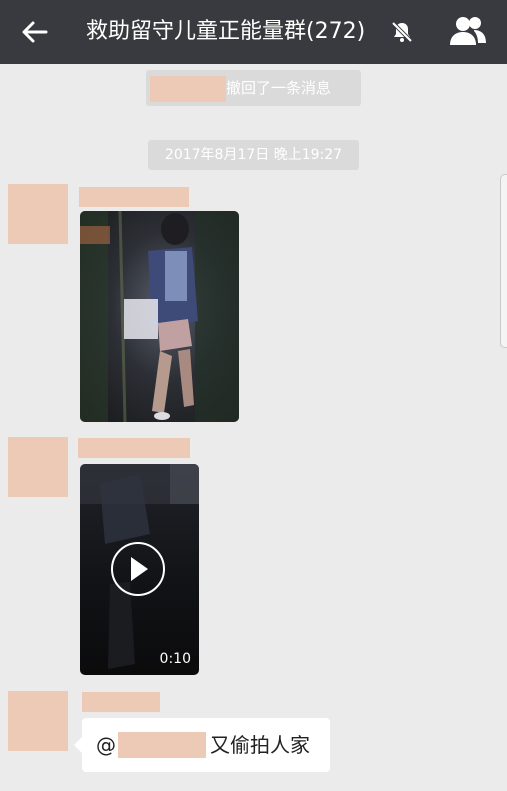  What do you see at coordinates (175, 659) in the screenshot?
I see `video-duration: 0:10` at bounding box center [175, 659].